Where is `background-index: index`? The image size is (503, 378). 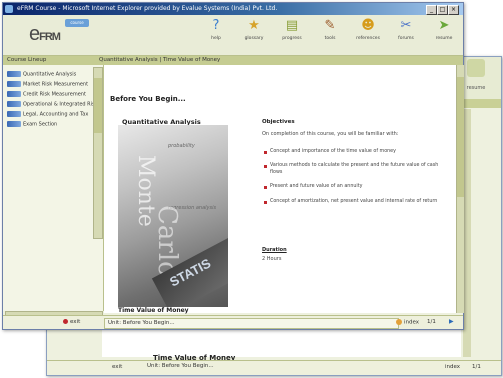
background-index: index is located at coordinates (452, 367).